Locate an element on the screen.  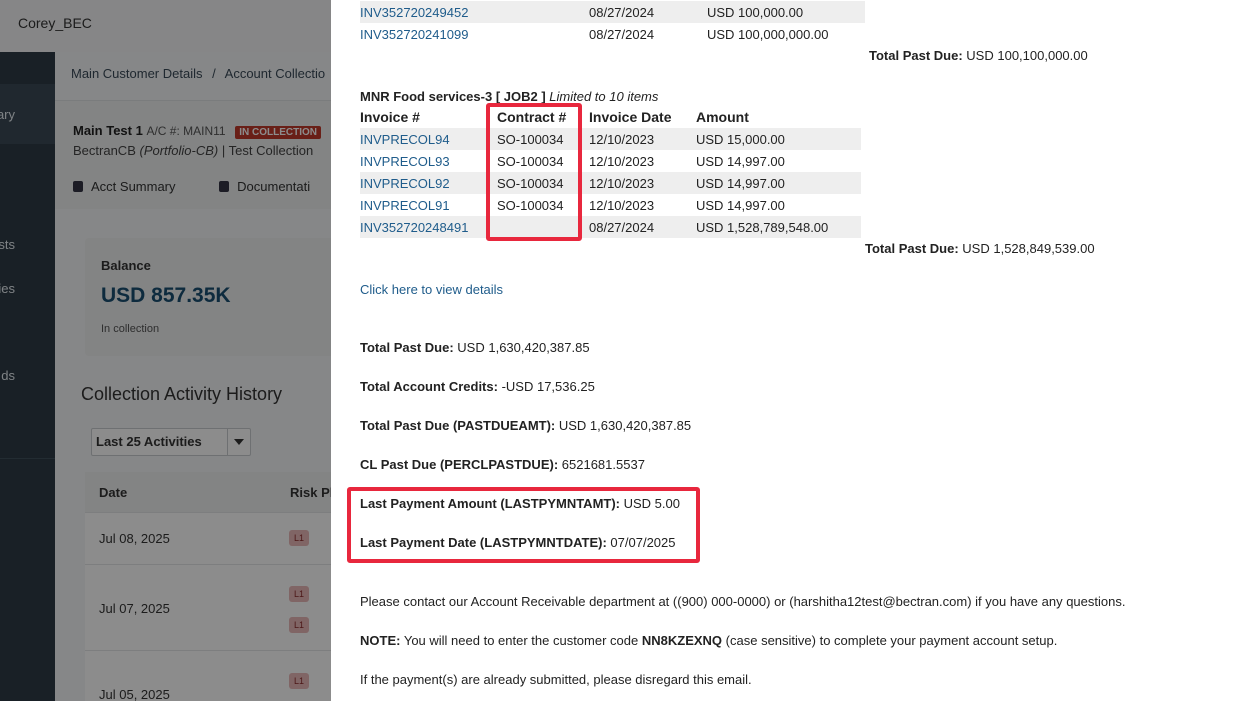
section-total-label: Total Past Due: is located at coordinates (912, 248).